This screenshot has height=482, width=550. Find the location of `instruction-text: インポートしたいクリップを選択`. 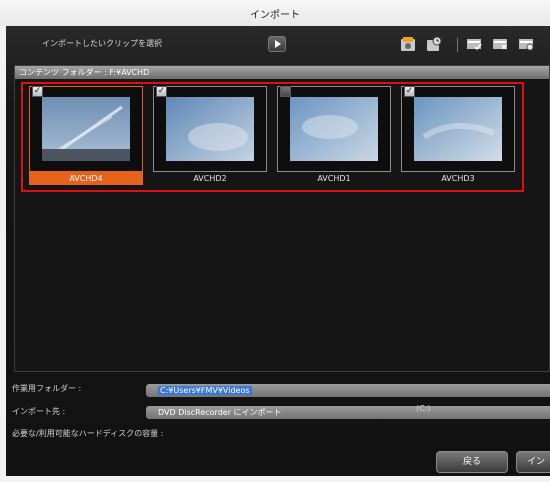

instruction-text: インポートしたいクリップを選択 is located at coordinates (102, 43).